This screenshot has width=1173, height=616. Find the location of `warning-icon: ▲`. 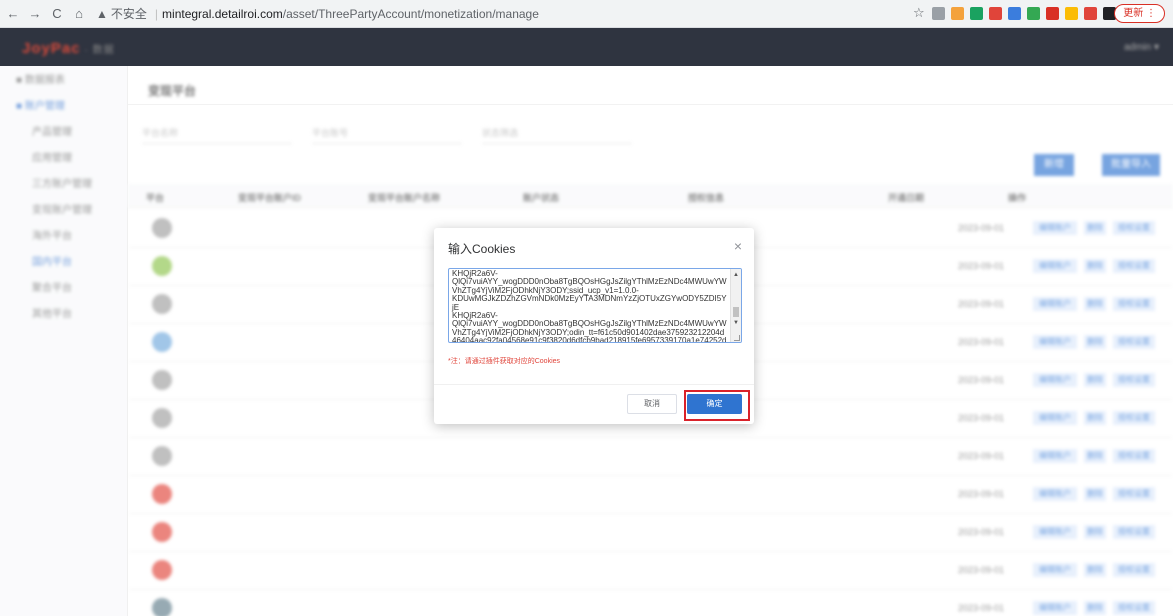

warning-icon: ▲ is located at coordinates (102, 13).